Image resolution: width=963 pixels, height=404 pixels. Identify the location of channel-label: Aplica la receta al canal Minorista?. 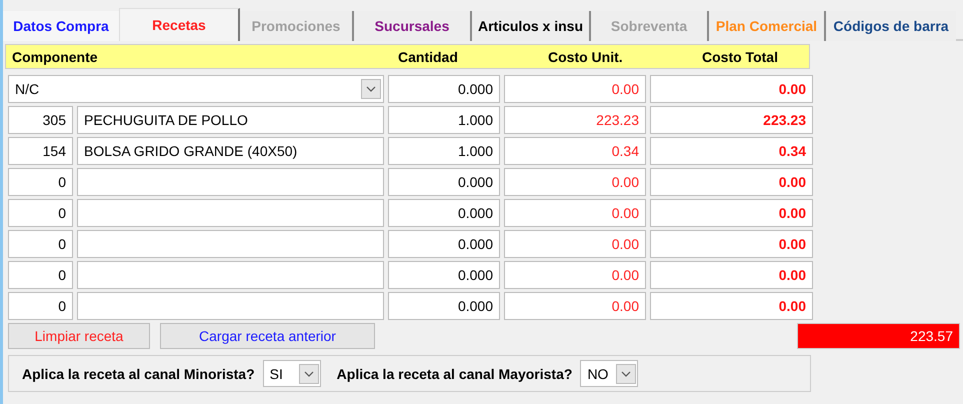
(138, 374).